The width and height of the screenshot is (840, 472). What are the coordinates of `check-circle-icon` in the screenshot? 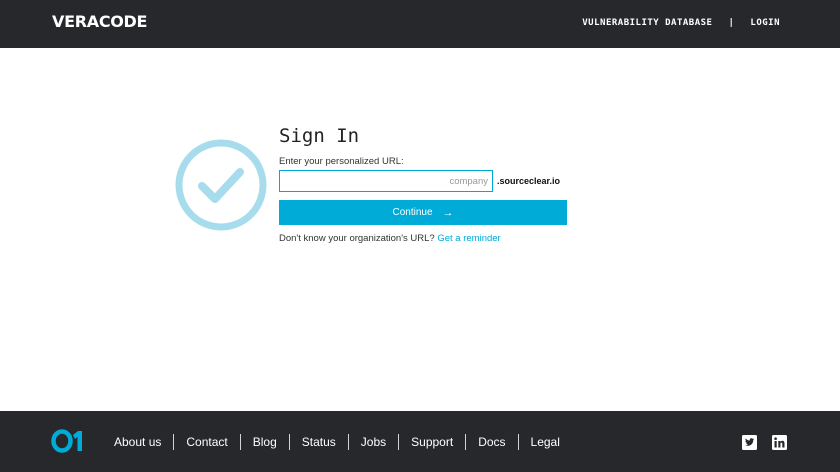 It's located at (221, 185).